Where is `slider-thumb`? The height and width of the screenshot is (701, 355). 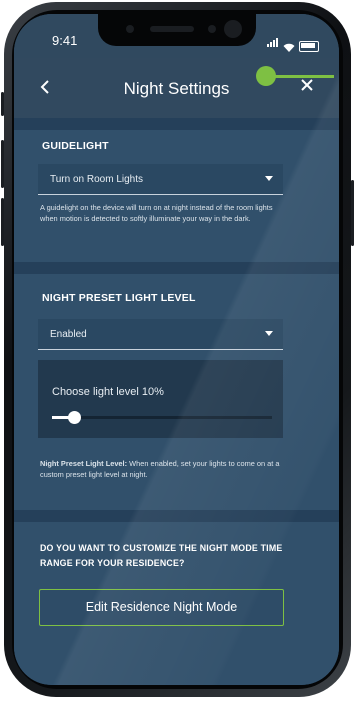
slider-thumb is located at coordinates (74, 417).